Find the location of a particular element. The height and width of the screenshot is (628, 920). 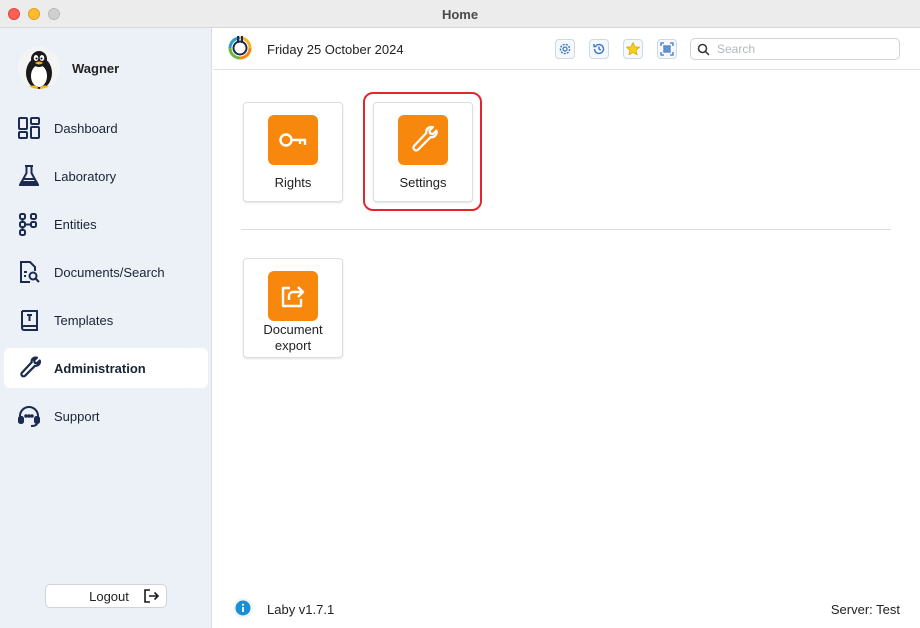

sidebar-item-administration: Administration is located at coordinates (106, 368).